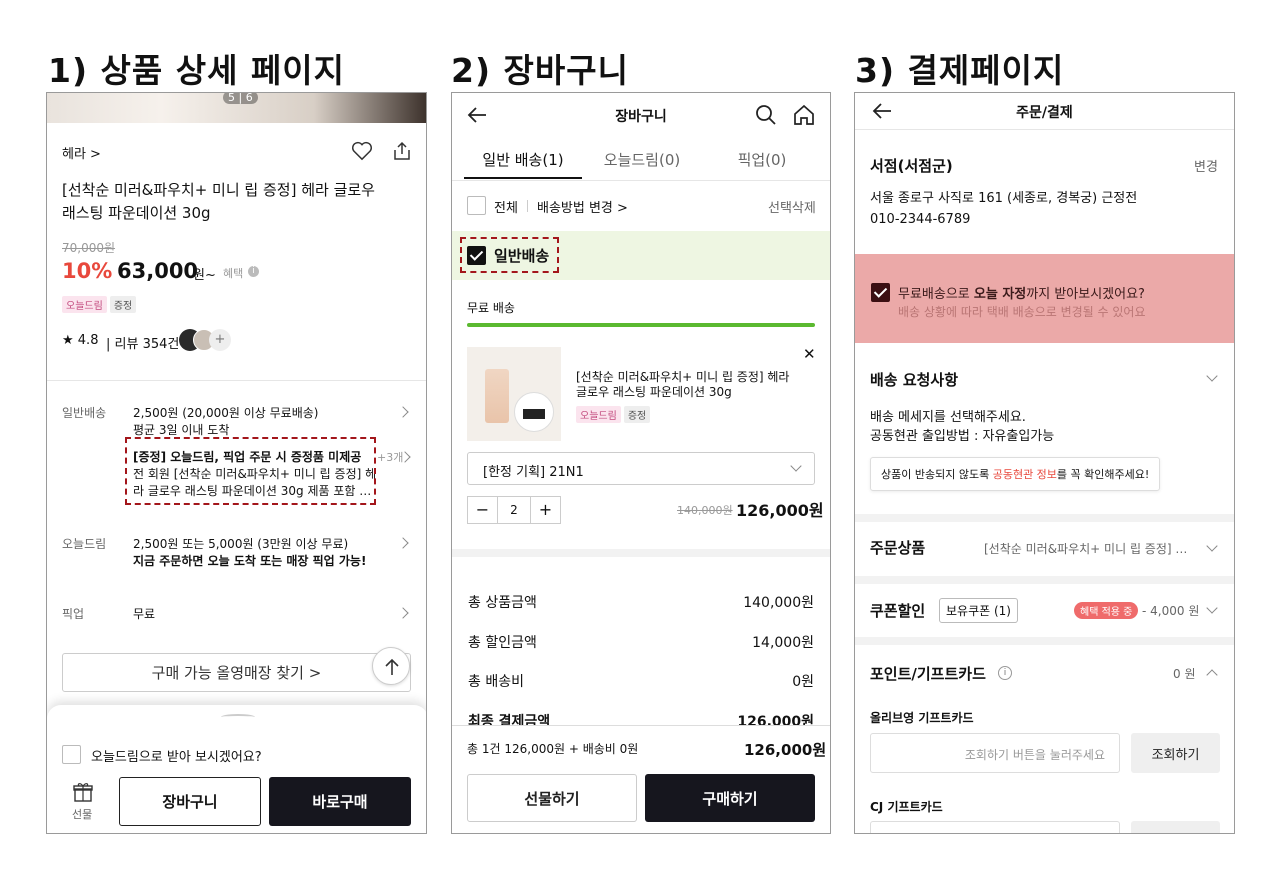 The width and height of the screenshot is (1280, 875). Describe the element at coordinates (241, 544) in the screenshot. I see `today-cost: 2,500원 또는 5,000원 (3만원 이상 무료)` at that location.